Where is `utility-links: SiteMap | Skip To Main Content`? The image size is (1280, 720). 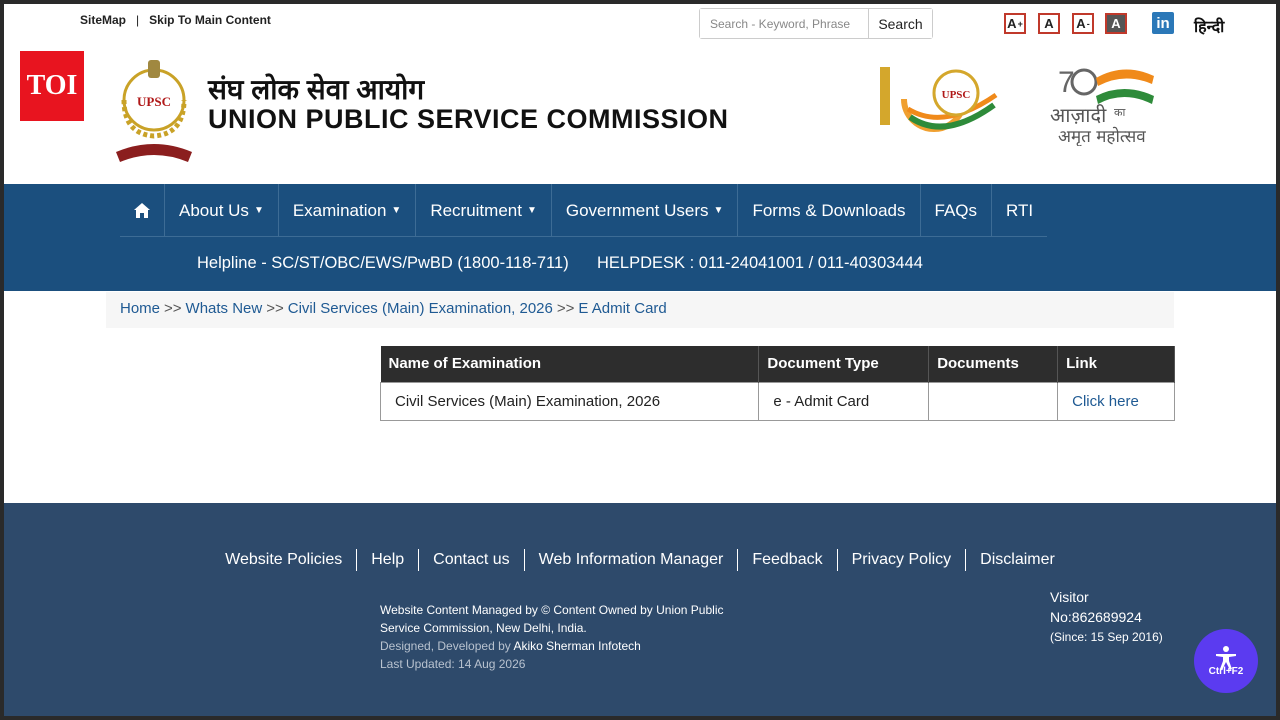
utility-links: SiteMap | Skip To Main Content is located at coordinates (175, 20).